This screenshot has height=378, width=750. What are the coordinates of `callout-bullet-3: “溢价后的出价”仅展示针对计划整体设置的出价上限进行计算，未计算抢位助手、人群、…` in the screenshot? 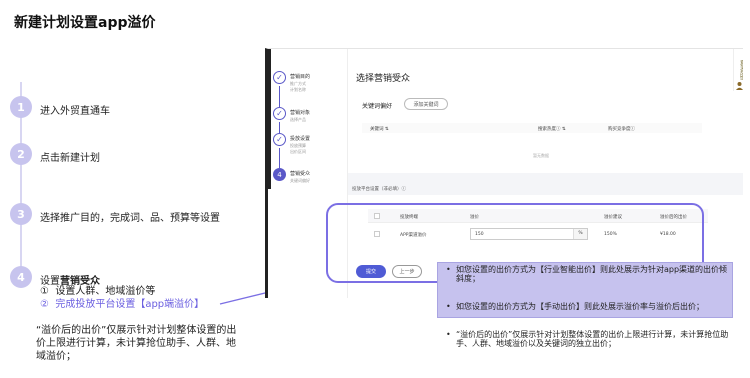 It's located at (586, 339).